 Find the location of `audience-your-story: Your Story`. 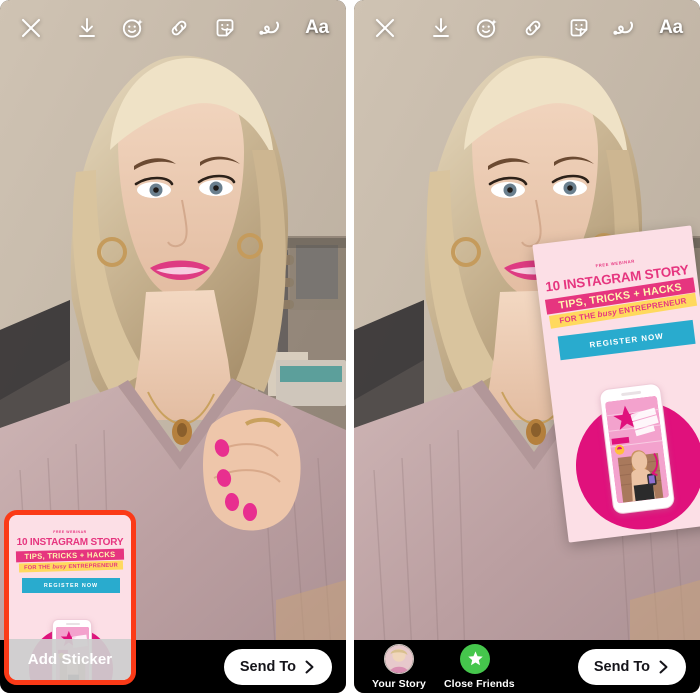

audience-your-story: Your Story is located at coordinates (399, 666).